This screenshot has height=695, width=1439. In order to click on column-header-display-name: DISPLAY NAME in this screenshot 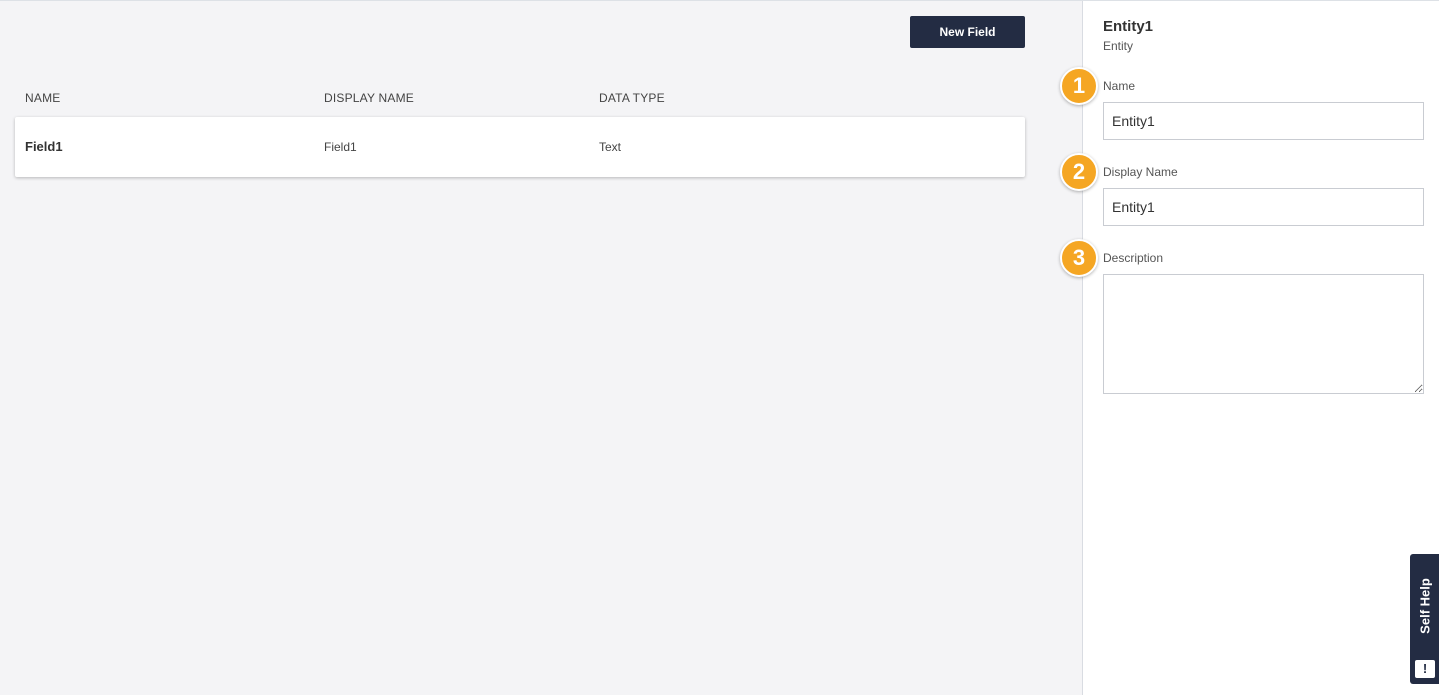, I will do `click(369, 98)`.